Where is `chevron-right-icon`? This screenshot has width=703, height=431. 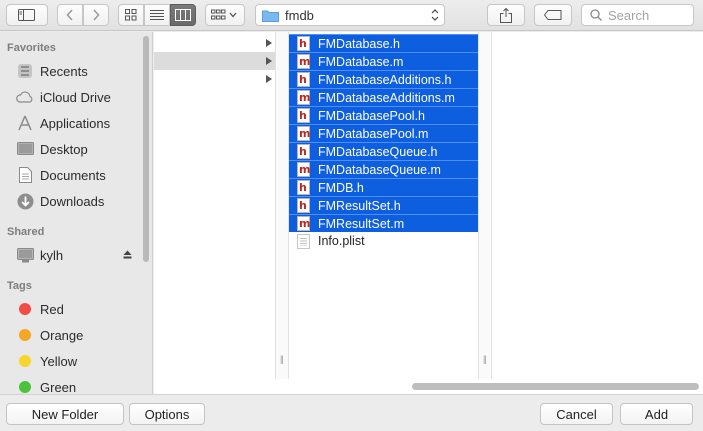
chevron-right-icon is located at coordinates (96, 15).